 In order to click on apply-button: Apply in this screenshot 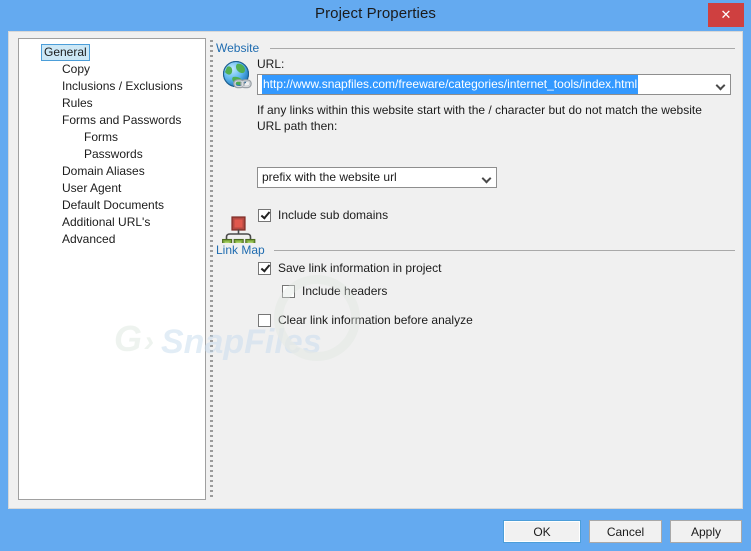, I will do `click(706, 531)`.